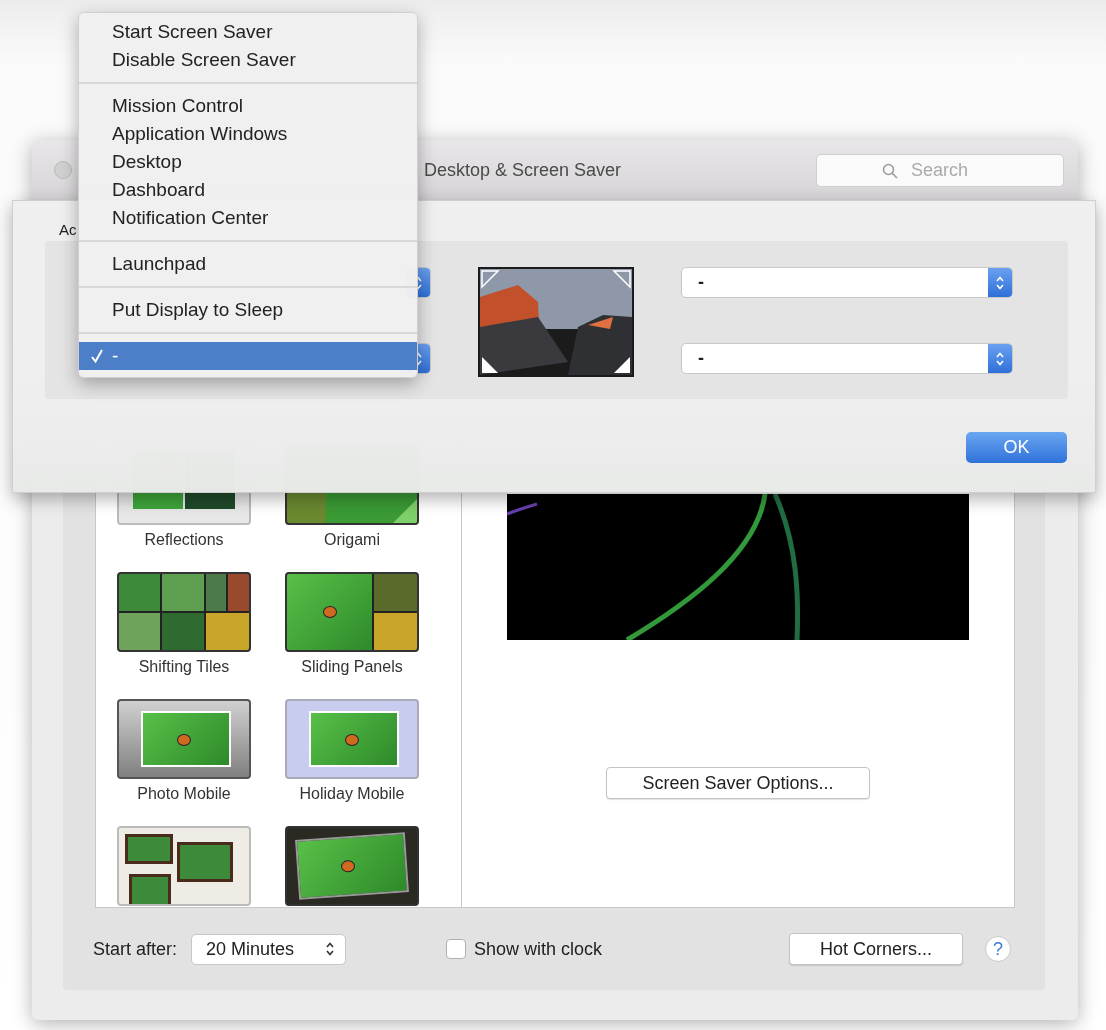 This screenshot has width=1106, height=1030. Describe the element at coordinates (248, 60) in the screenshot. I see `menu-item: Disable Screen Saver` at that location.